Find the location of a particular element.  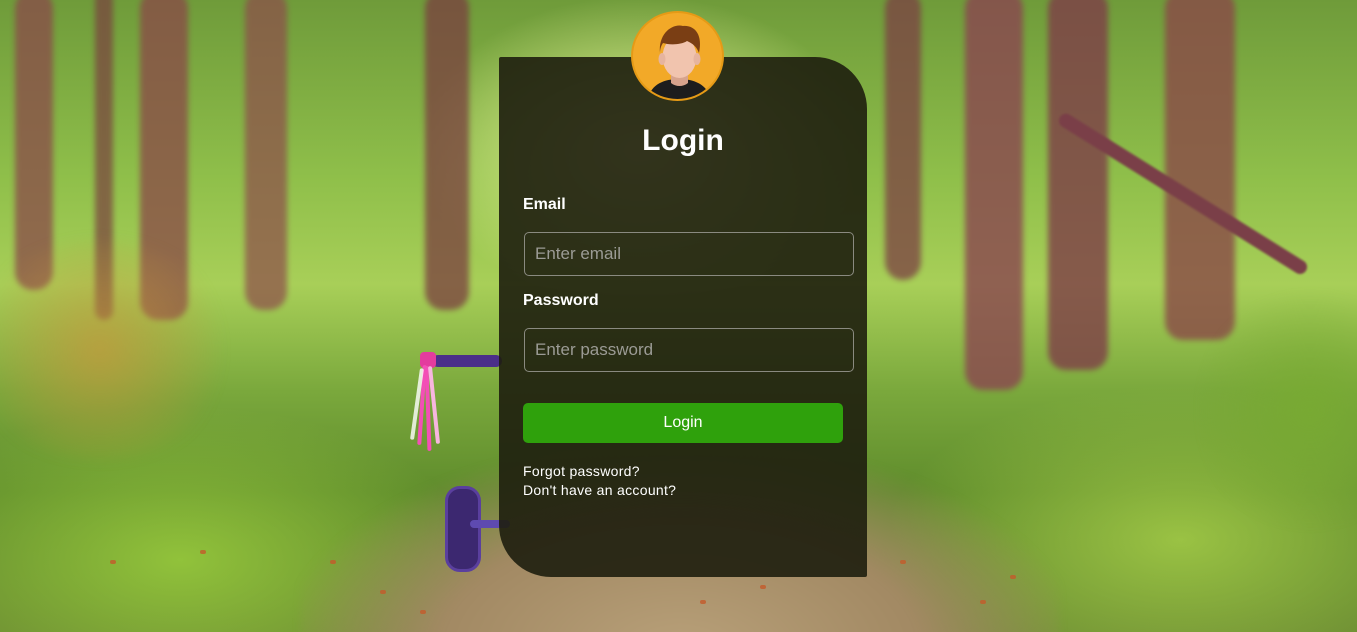

bike-wheel is located at coordinates (463, 529).